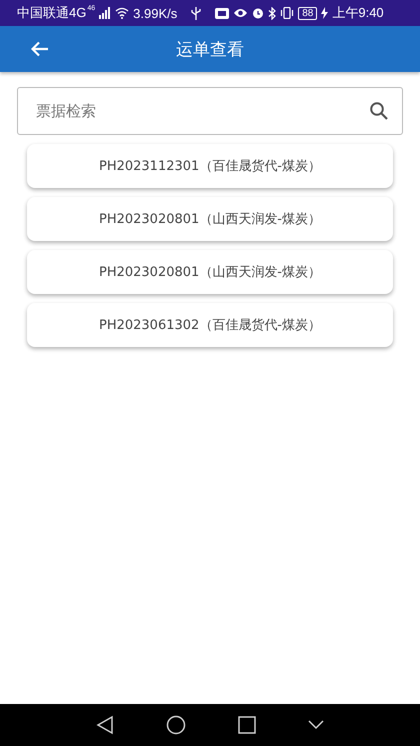  What do you see at coordinates (155, 13) in the screenshot?
I see `speed-text: 3.99K/s` at bounding box center [155, 13].